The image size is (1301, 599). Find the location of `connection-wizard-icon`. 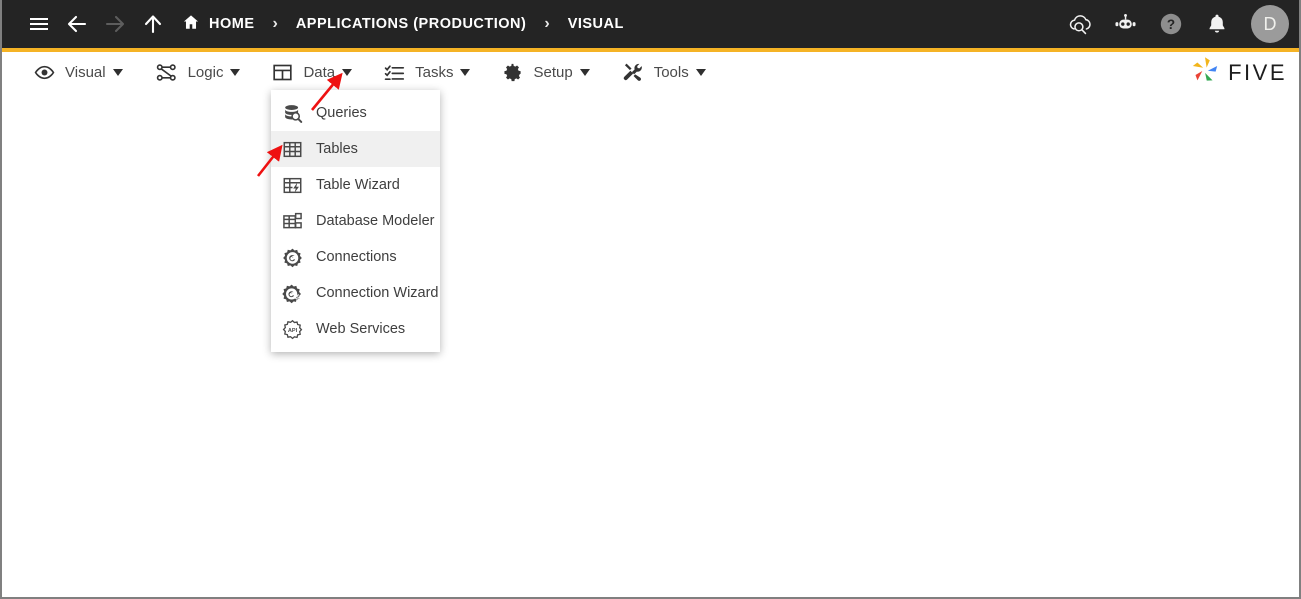

connection-wizard-icon is located at coordinates (292, 293).